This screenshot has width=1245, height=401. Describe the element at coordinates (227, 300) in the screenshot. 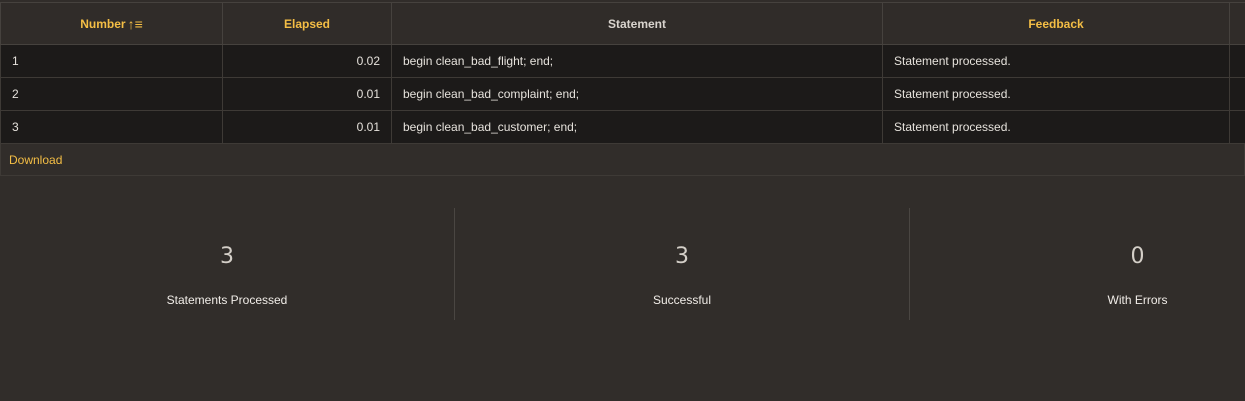

I see `stat-label: Statements Processed` at that location.